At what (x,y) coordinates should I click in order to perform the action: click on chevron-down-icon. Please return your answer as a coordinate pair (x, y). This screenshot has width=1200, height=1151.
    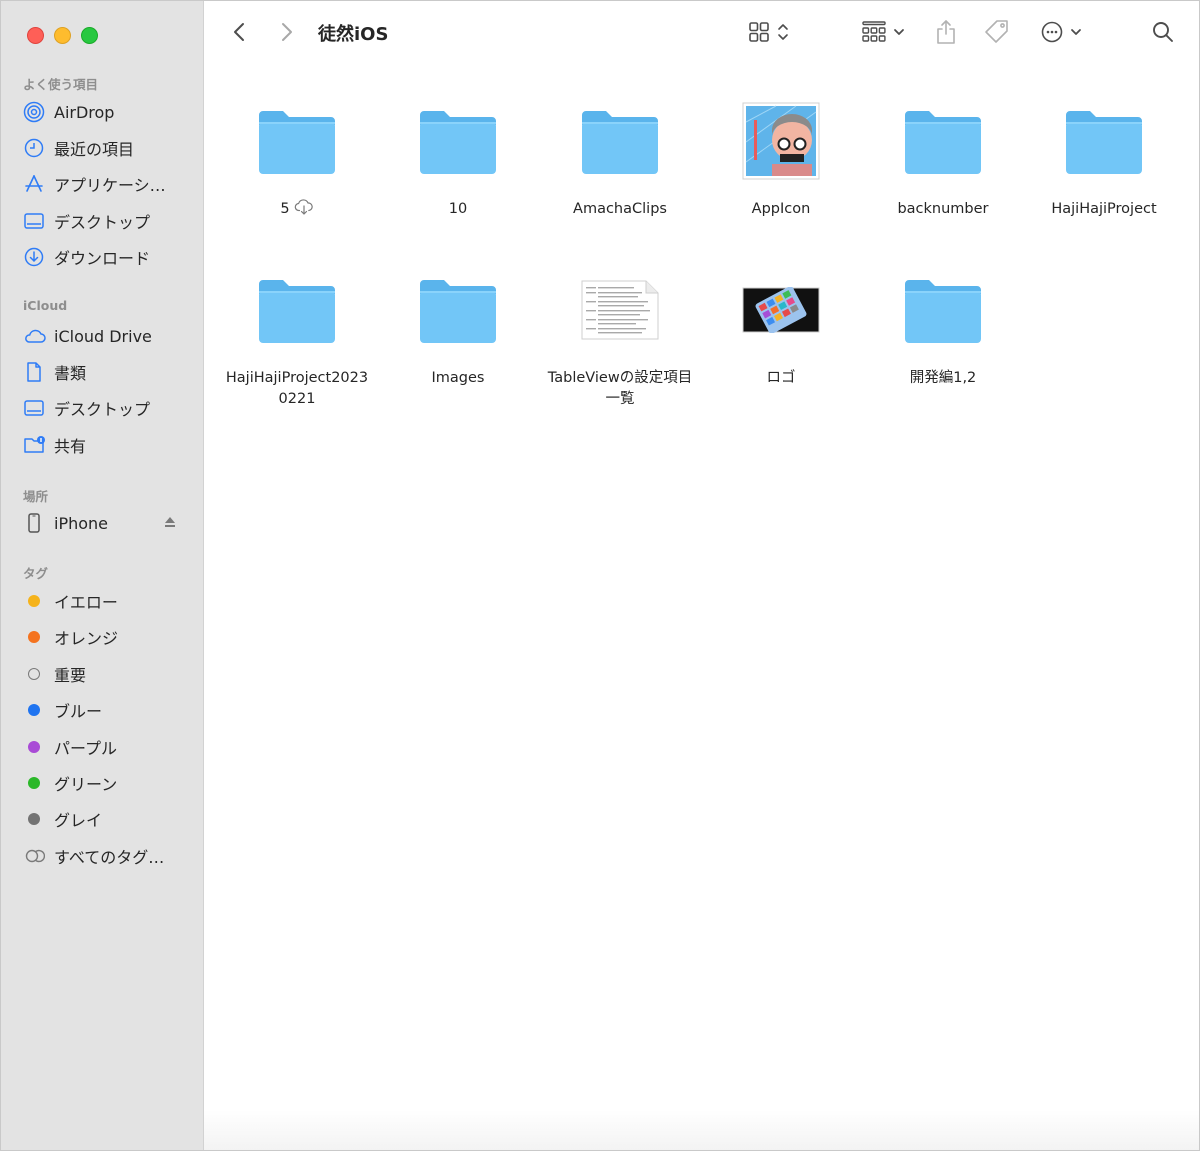
    Looking at the image, I should click on (899, 34).